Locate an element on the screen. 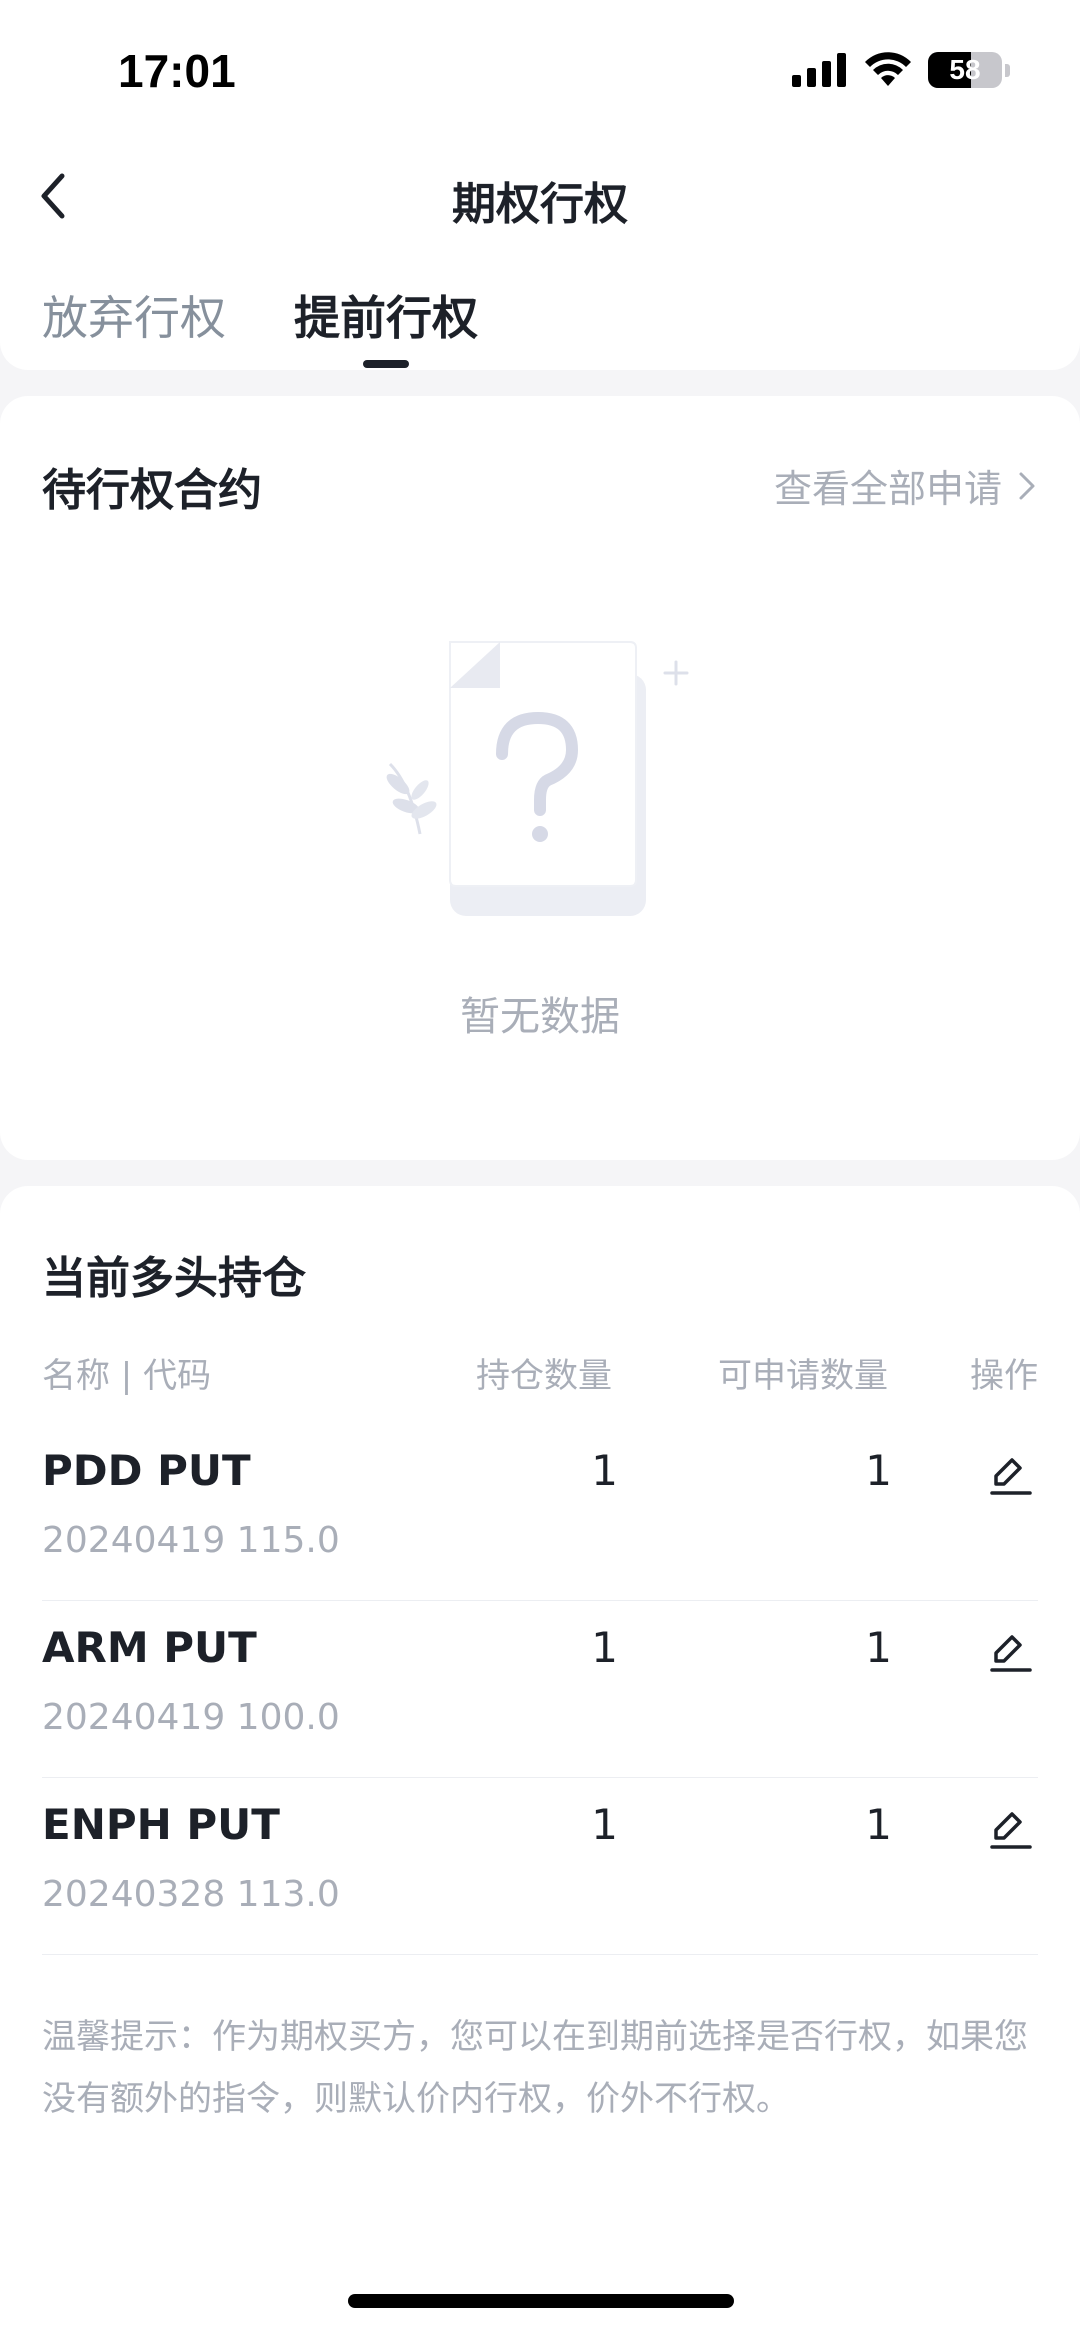 The height and width of the screenshot is (2337, 1080). wifi-icon is located at coordinates (888, 69).